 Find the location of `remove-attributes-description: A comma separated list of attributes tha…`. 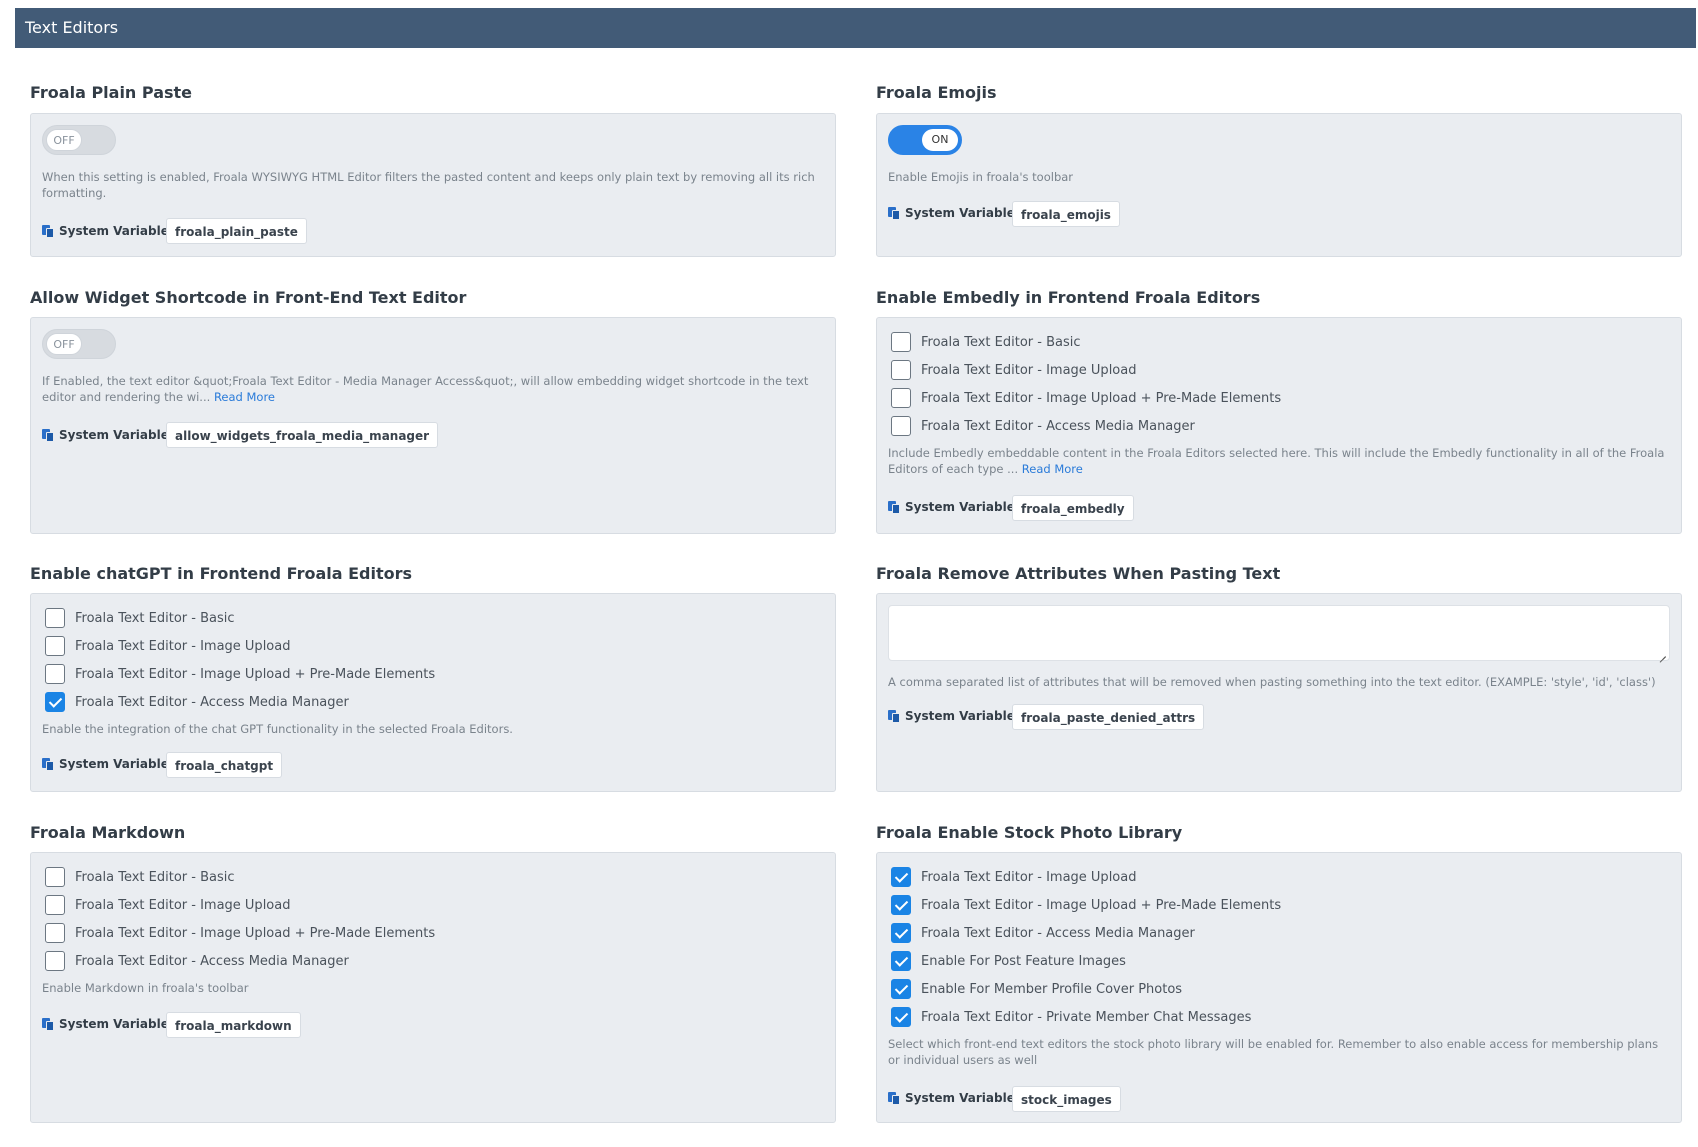

remove-attributes-description: A comma separated list of attributes tha… is located at coordinates (1272, 682).